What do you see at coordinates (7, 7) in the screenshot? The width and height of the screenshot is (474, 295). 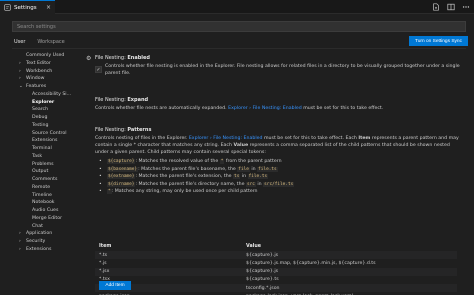 I see `settings-file-icon` at bounding box center [7, 7].